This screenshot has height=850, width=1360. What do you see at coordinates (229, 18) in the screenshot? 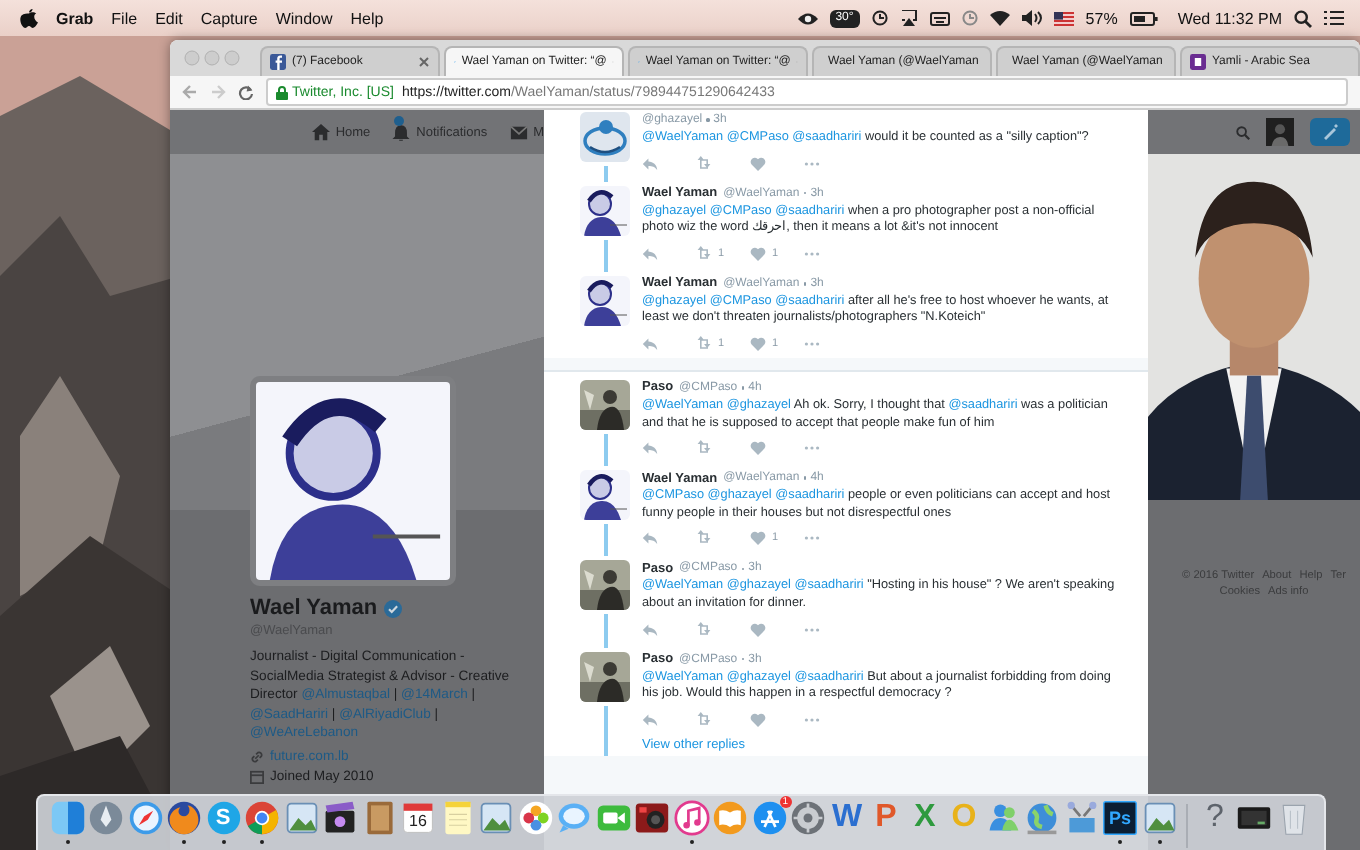
I see `menu-item: Capture` at bounding box center [229, 18].